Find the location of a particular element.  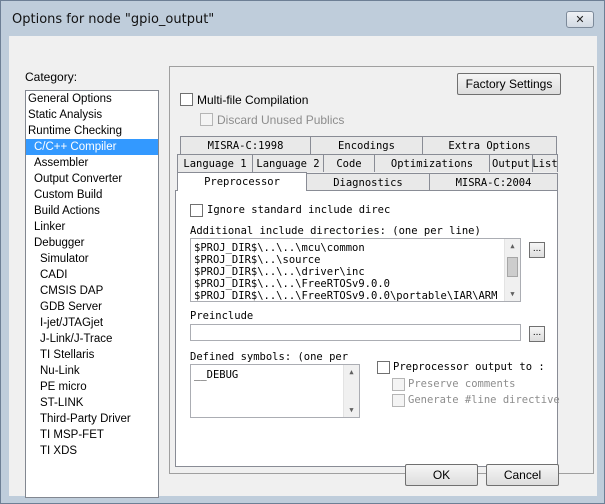

category-label: Category: is located at coordinates (51, 77).